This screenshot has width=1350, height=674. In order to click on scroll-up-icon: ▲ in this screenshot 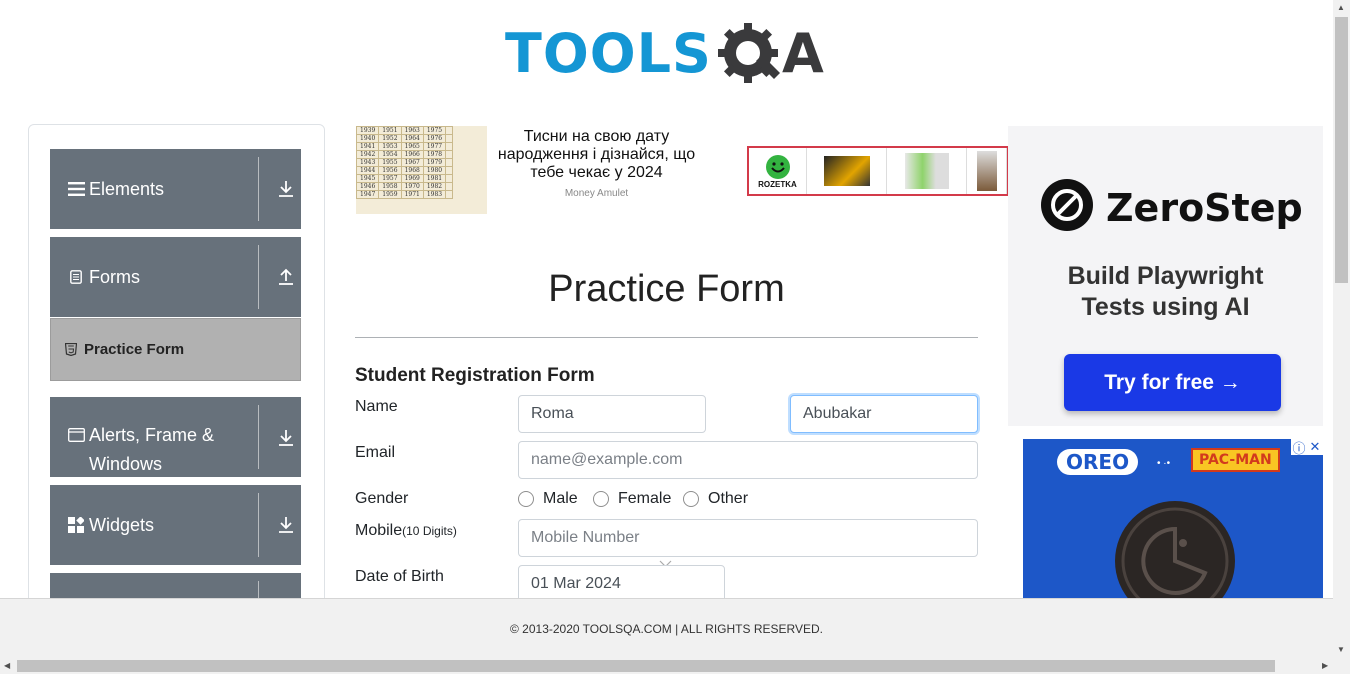, I will do `click(1341, 7)`.